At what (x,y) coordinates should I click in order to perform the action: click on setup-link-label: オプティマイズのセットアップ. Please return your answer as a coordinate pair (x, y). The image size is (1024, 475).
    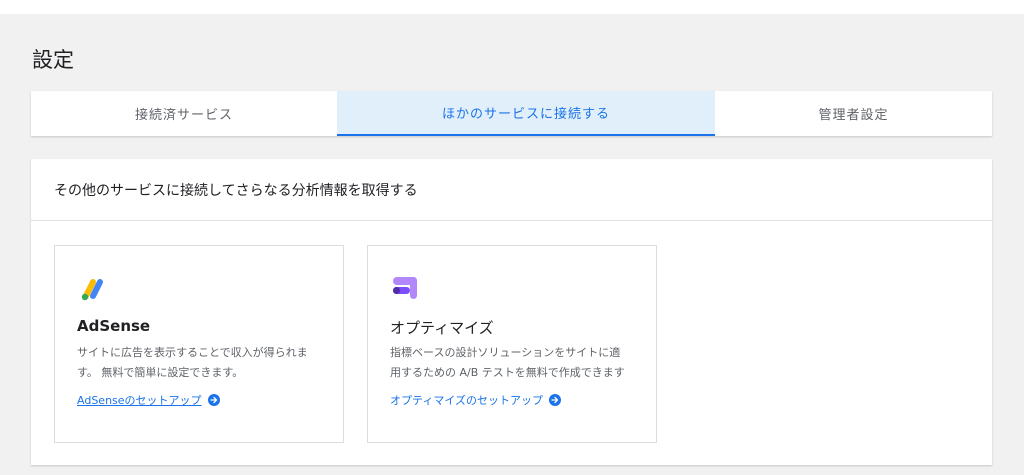
    Looking at the image, I should click on (467, 400).